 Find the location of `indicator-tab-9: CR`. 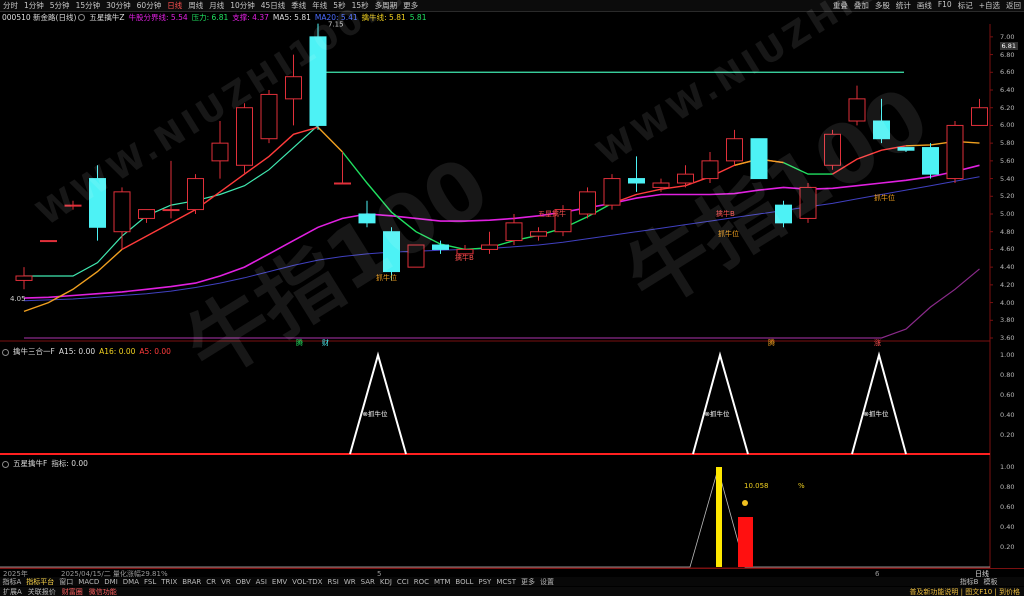

indicator-tab-9: CR is located at coordinates (211, 582).